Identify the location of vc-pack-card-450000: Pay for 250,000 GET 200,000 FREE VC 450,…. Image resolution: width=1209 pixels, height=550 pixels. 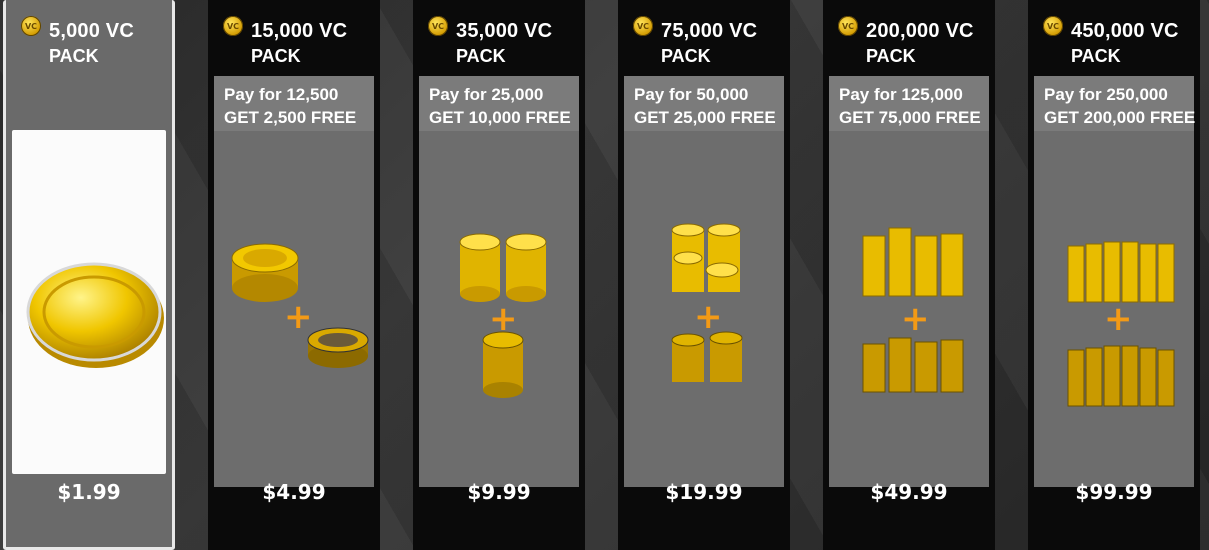
(1114, 275).